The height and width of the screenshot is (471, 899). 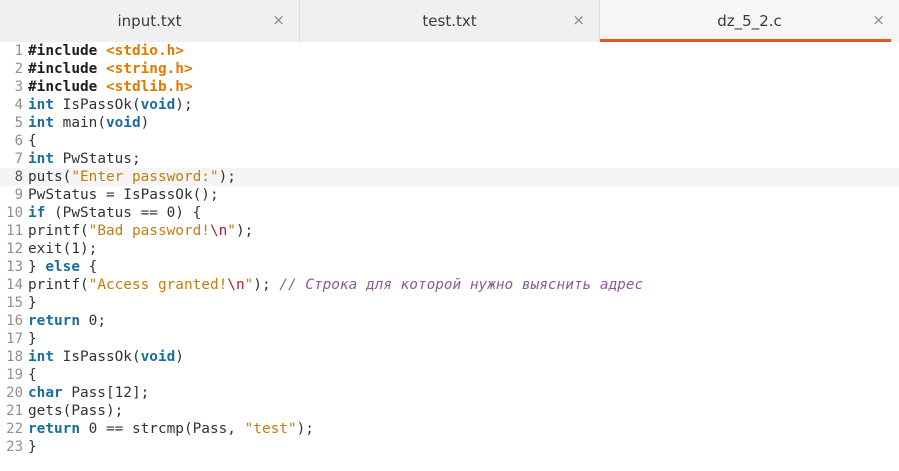 What do you see at coordinates (449, 429) in the screenshot?
I see `code-line: 22 return 0 == strcmp(Pass, "test");` at bounding box center [449, 429].